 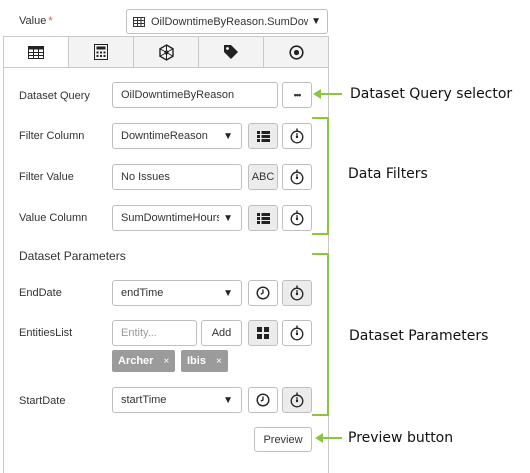 I want to click on text-mode-label: ABC, so click(x=263, y=177).